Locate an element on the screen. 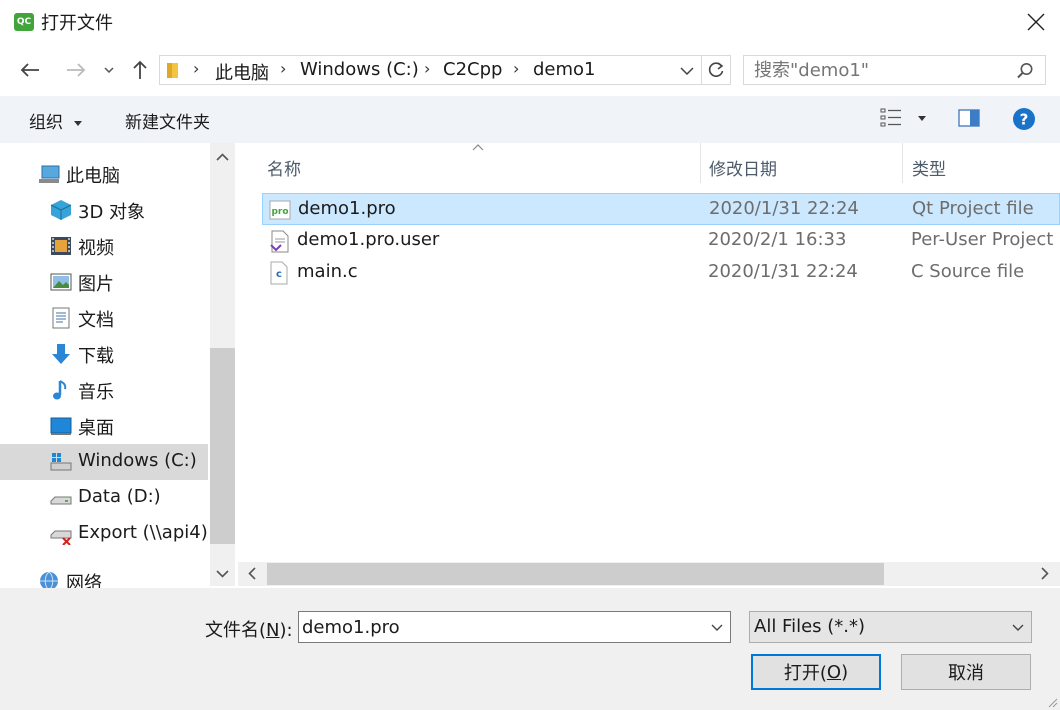  drive-windows-icon is located at coordinates (61, 462).